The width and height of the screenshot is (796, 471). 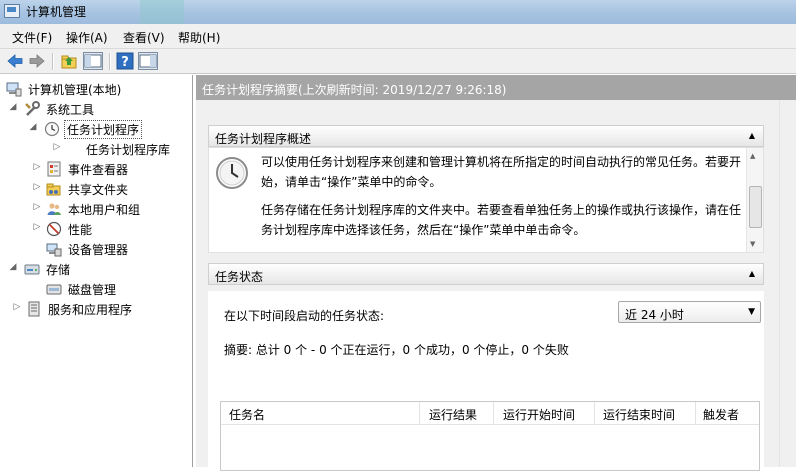 I want to click on up-folder-icon, so click(x=69, y=61).